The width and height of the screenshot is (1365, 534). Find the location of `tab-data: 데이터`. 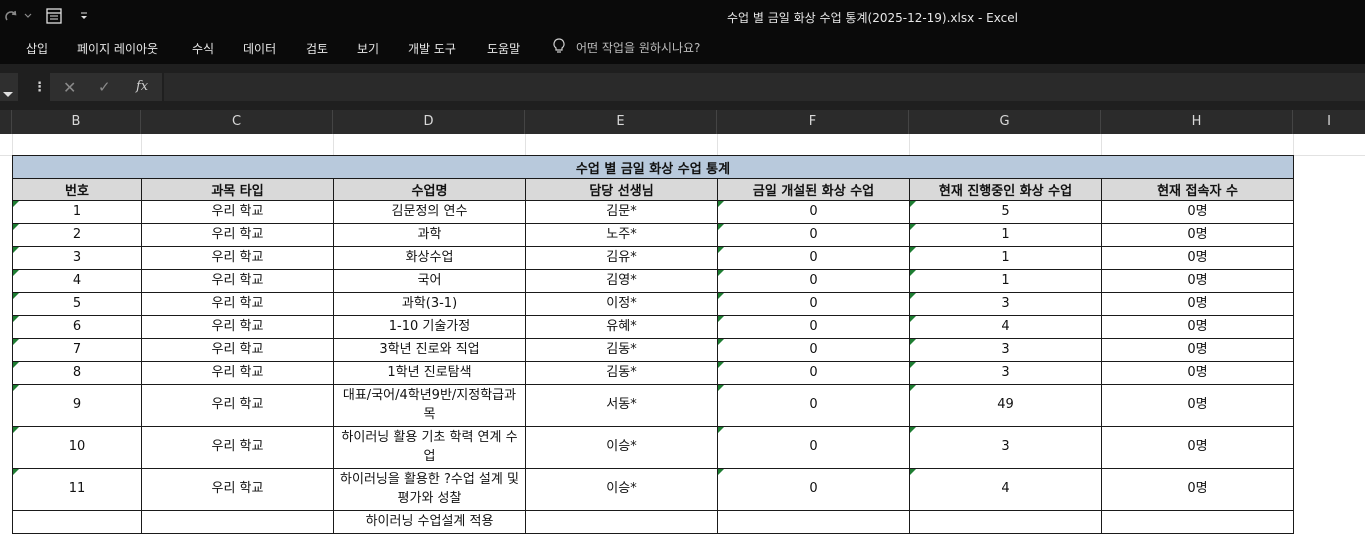

tab-data: 데이터 is located at coordinates (259, 48).